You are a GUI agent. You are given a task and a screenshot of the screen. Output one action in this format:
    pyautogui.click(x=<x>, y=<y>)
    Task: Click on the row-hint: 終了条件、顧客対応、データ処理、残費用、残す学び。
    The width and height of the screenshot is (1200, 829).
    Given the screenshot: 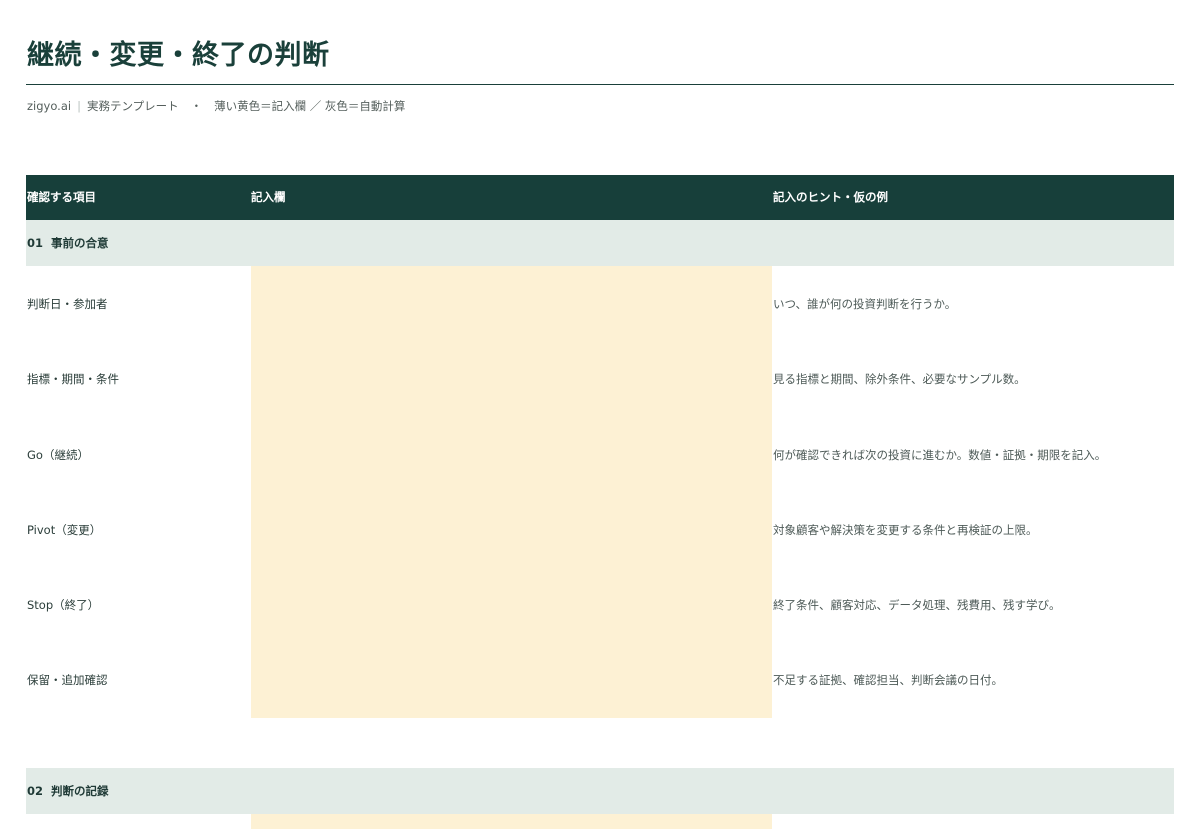 What is the action you would take?
    pyautogui.click(x=917, y=605)
    